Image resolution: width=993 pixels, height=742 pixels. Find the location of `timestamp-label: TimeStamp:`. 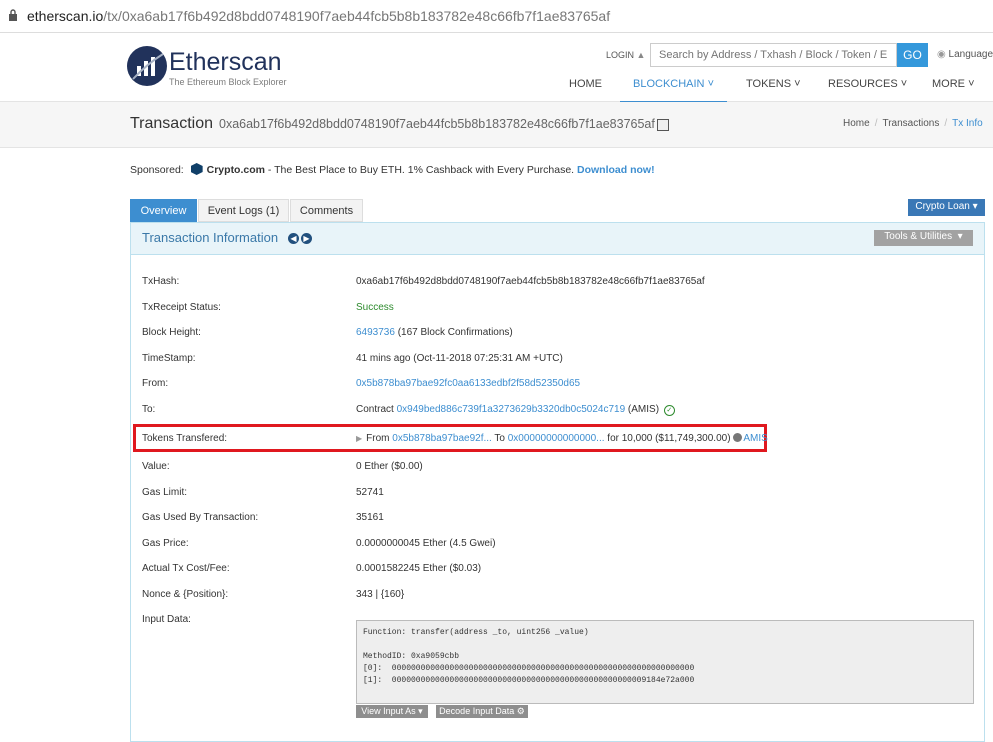

timestamp-label: TimeStamp: is located at coordinates (169, 358).